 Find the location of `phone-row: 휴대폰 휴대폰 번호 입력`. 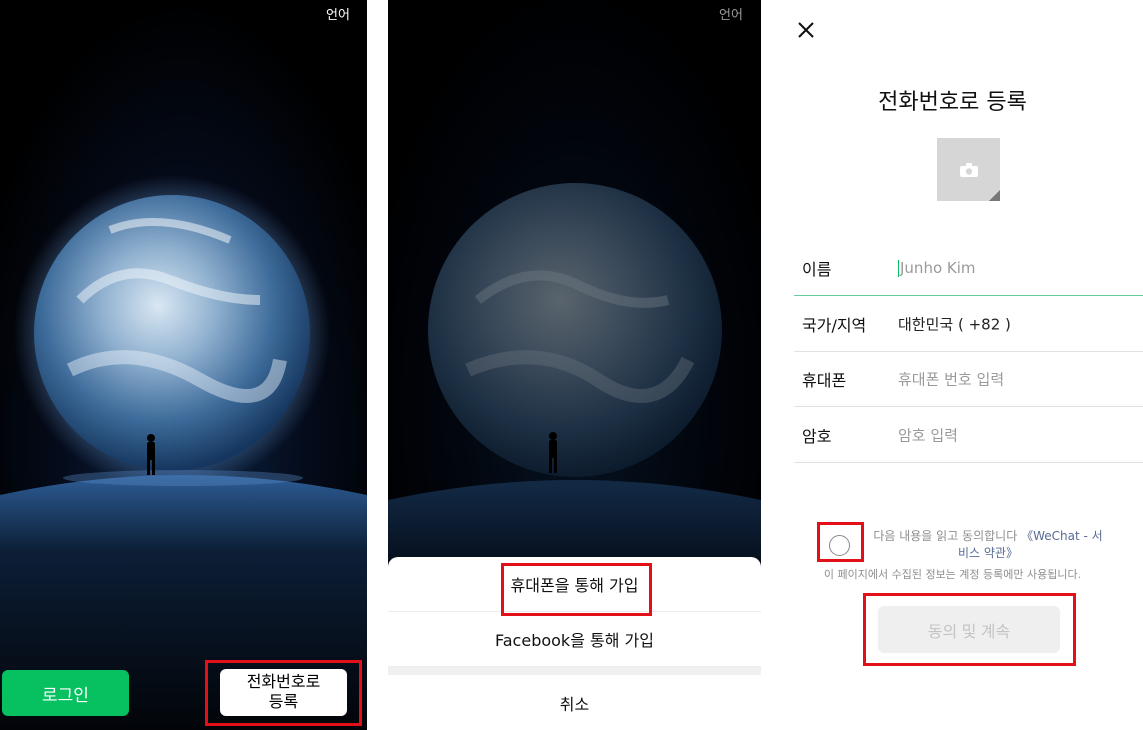

phone-row: 휴대폰 휴대폰 번호 입력 is located at coordinates (968, 379).